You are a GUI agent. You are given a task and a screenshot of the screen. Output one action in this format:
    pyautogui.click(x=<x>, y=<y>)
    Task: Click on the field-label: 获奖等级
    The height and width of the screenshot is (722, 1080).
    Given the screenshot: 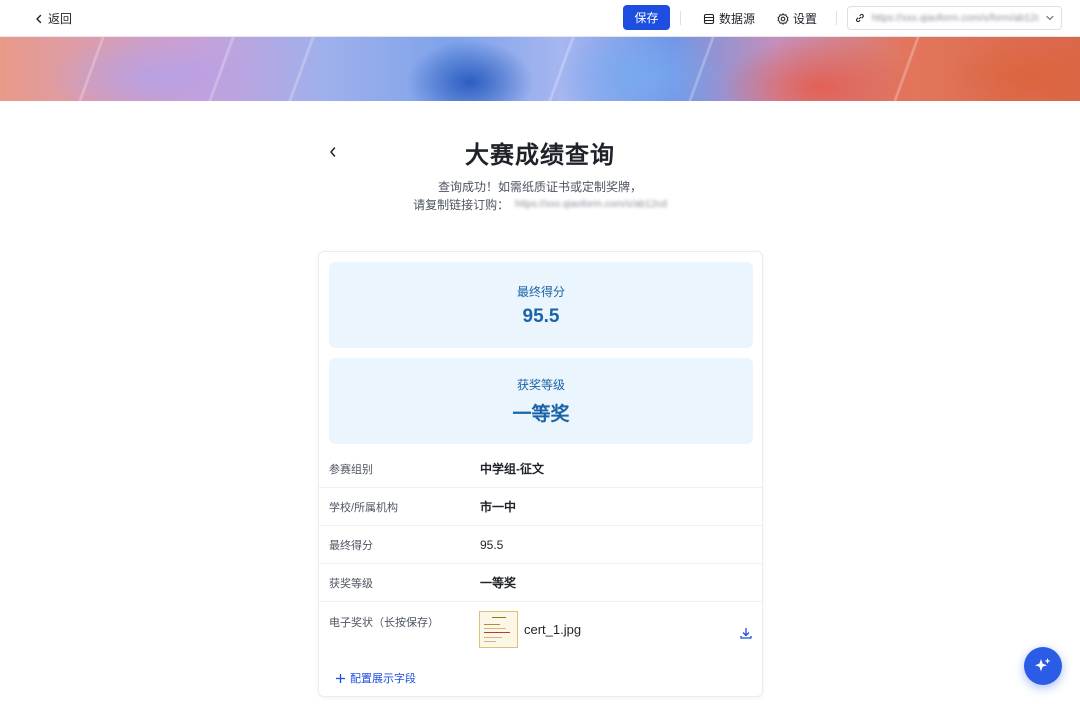 What is the action you would take?
    pyautogui.click(x=351, y=583)
    